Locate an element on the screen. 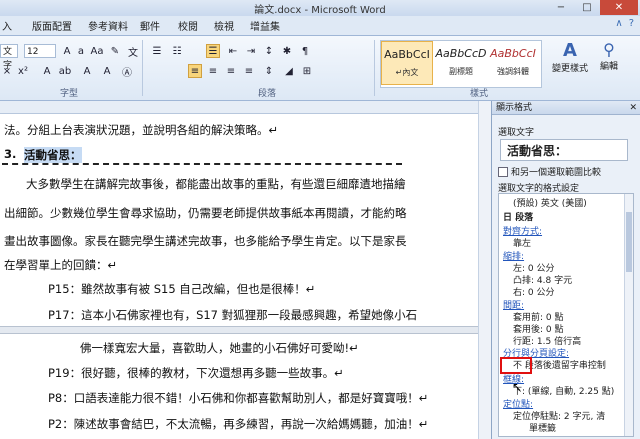 Image resolution: width=640 pixels, height=439 pixels. shrink-font-icon: a is located at coordinates (81, 51).